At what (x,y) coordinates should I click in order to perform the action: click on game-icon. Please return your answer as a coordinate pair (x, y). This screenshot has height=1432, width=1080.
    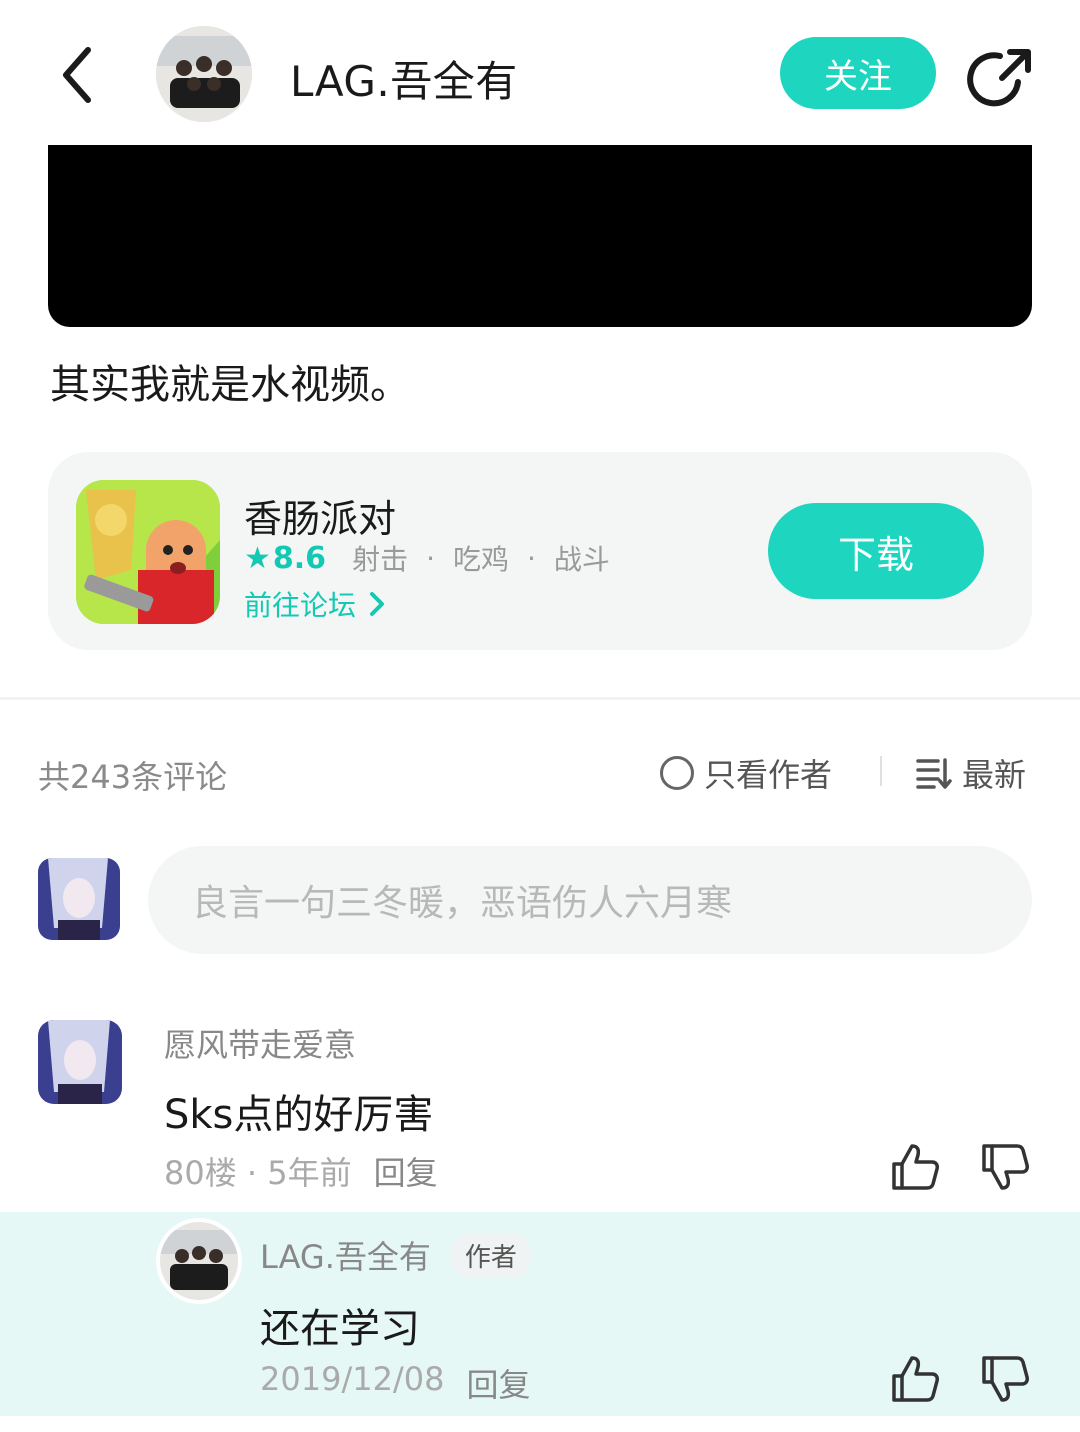
    Looking at the image, I should click on (148, 552).